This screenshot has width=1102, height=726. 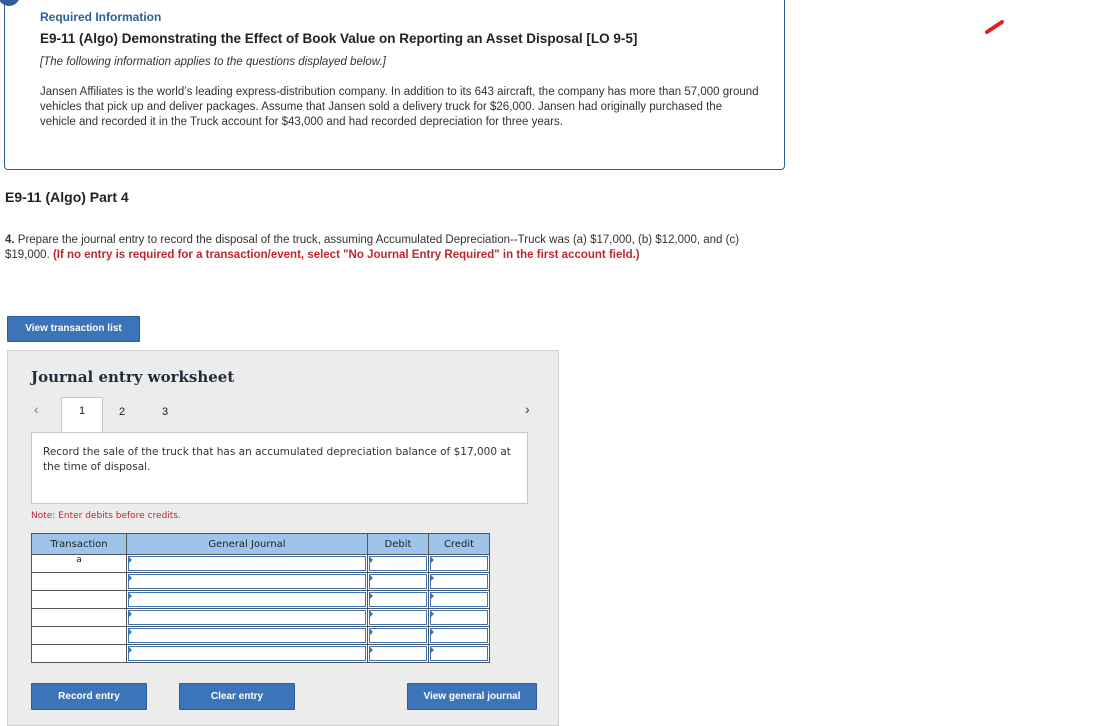 I want to click on red-check-mark-icon, so click(x=994, y=27).